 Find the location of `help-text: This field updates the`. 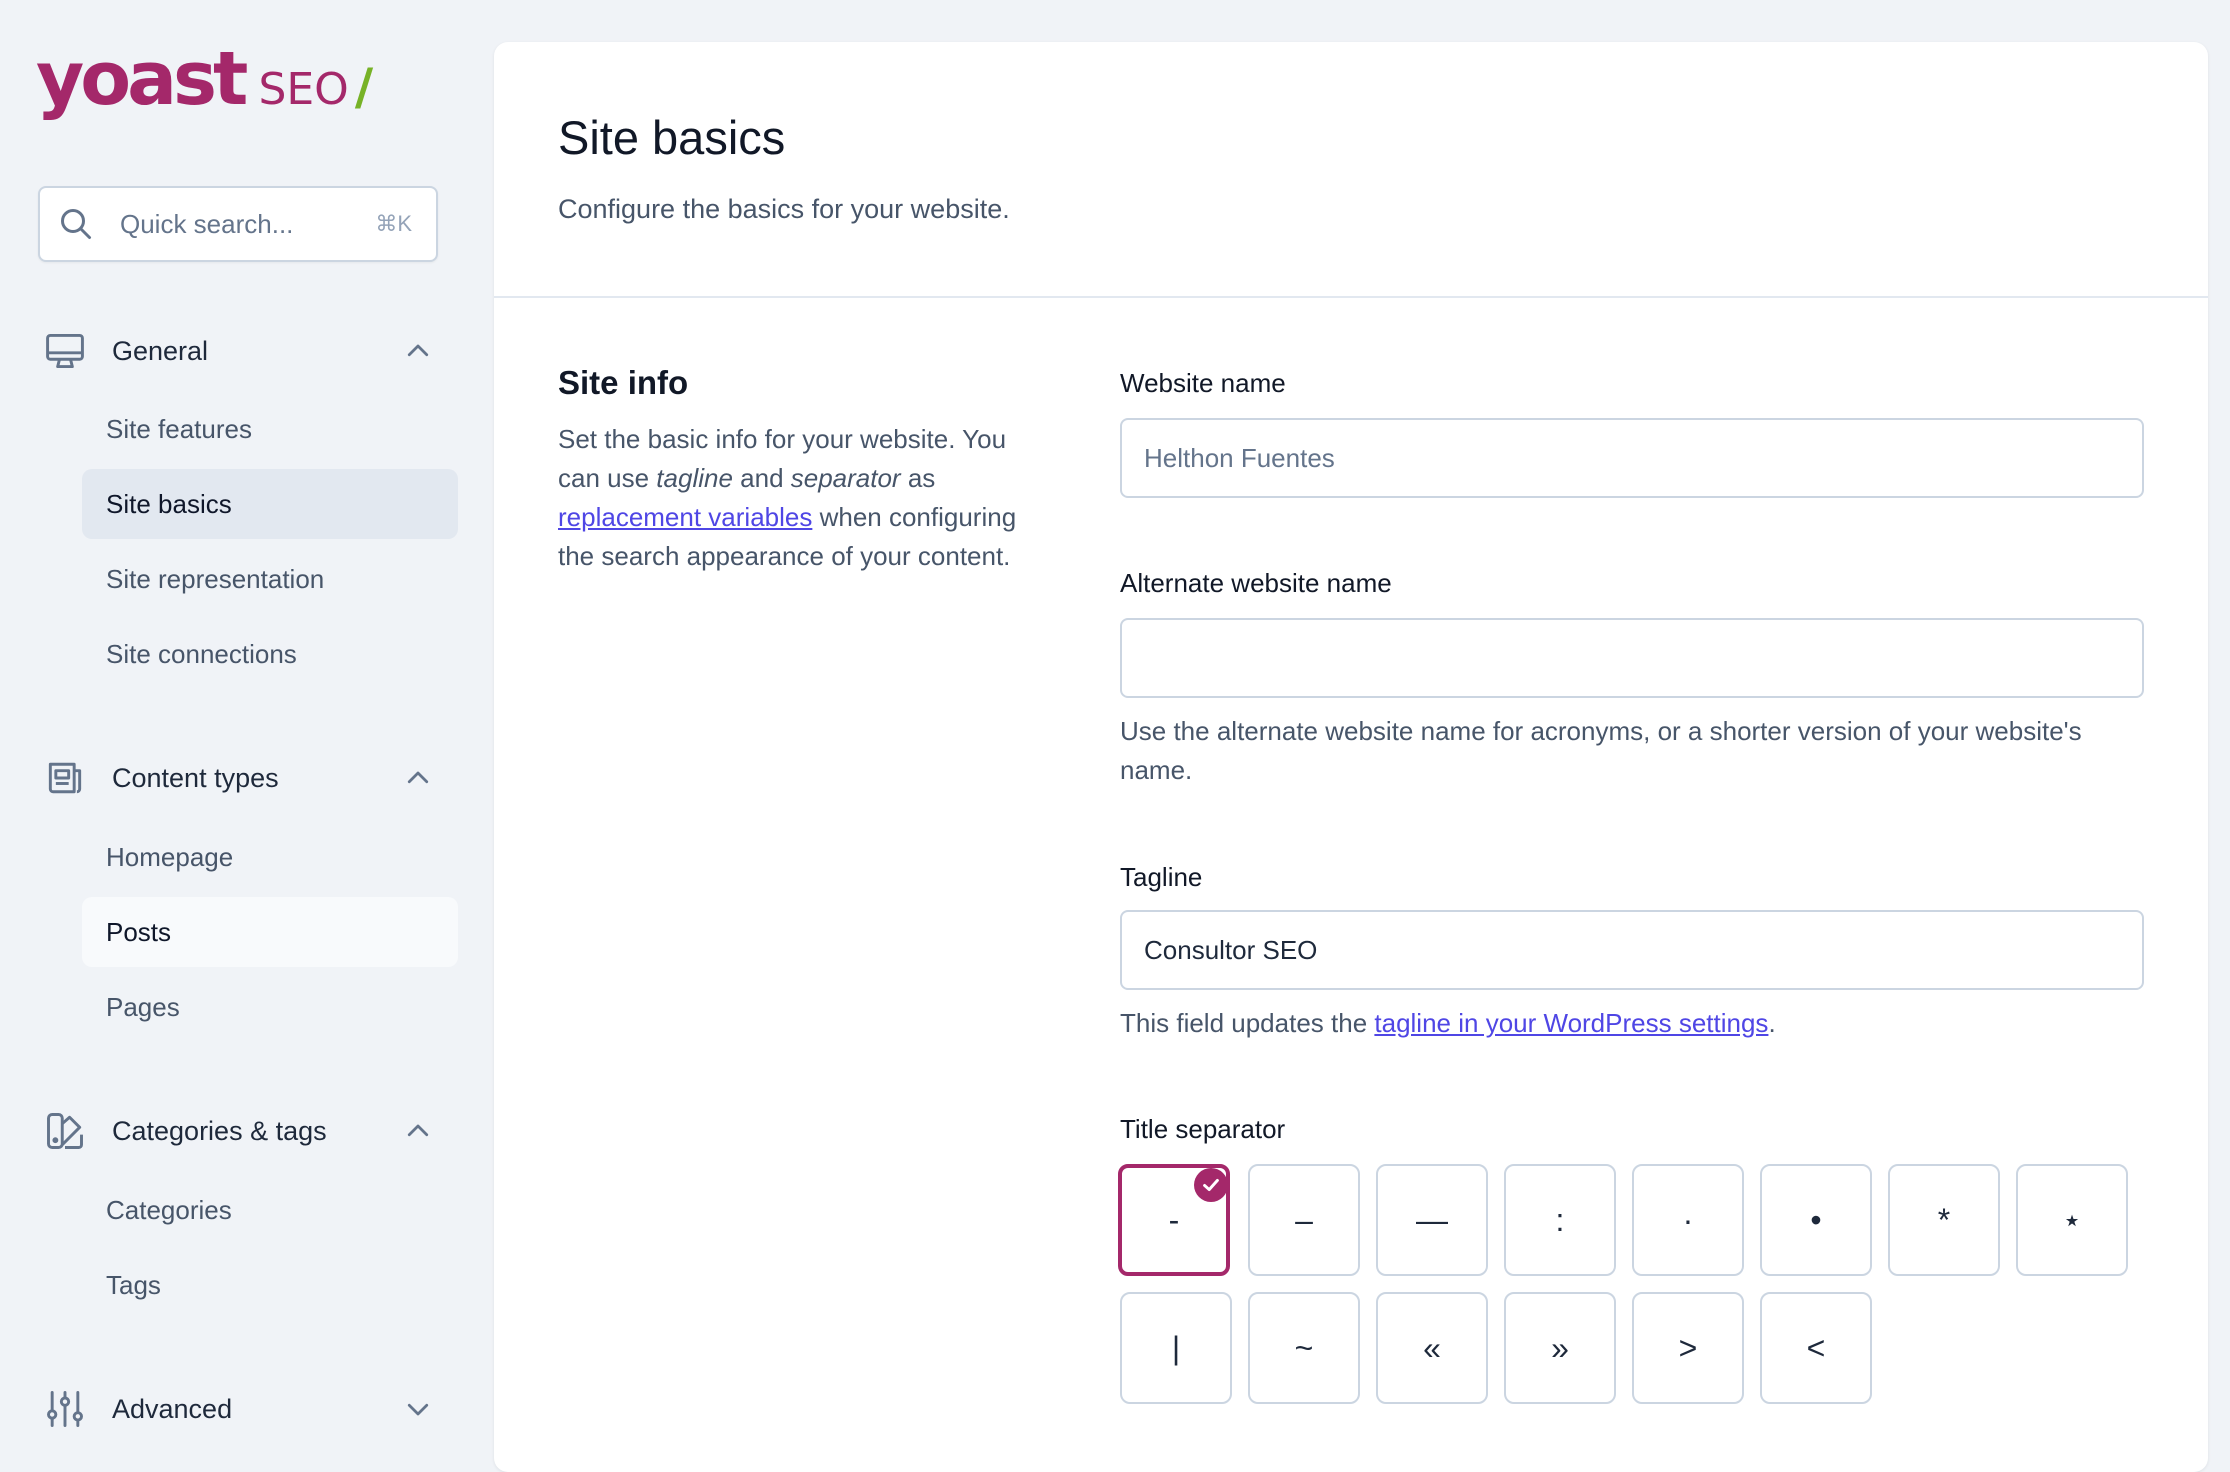

help-text: This field updates the is located at coordinates (1247, 1023).